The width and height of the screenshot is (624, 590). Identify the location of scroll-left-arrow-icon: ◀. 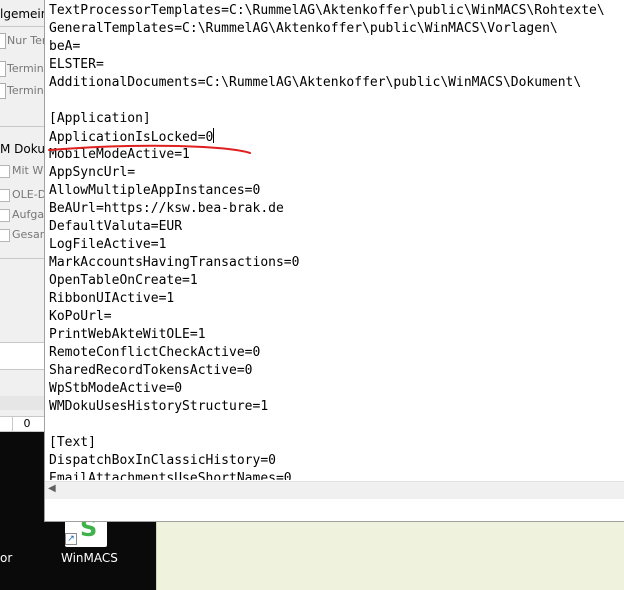
(52, 488).